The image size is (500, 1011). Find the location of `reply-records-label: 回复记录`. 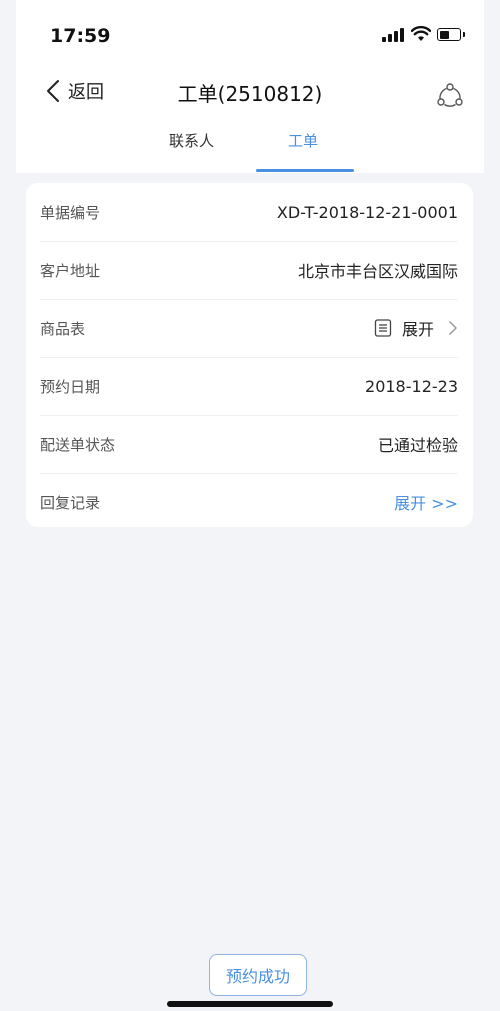

reply-records-label: 回复记录 is located at coordinates (70, 502).